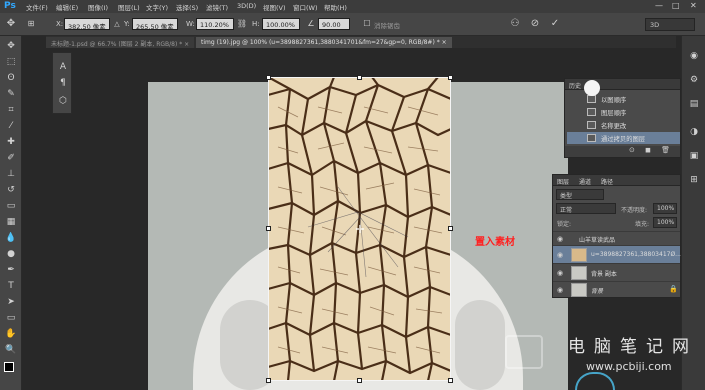  Describe the element at coordinates (87, 24) in the screenshot. I see `x-position-field: 382.50 像素` at that location.